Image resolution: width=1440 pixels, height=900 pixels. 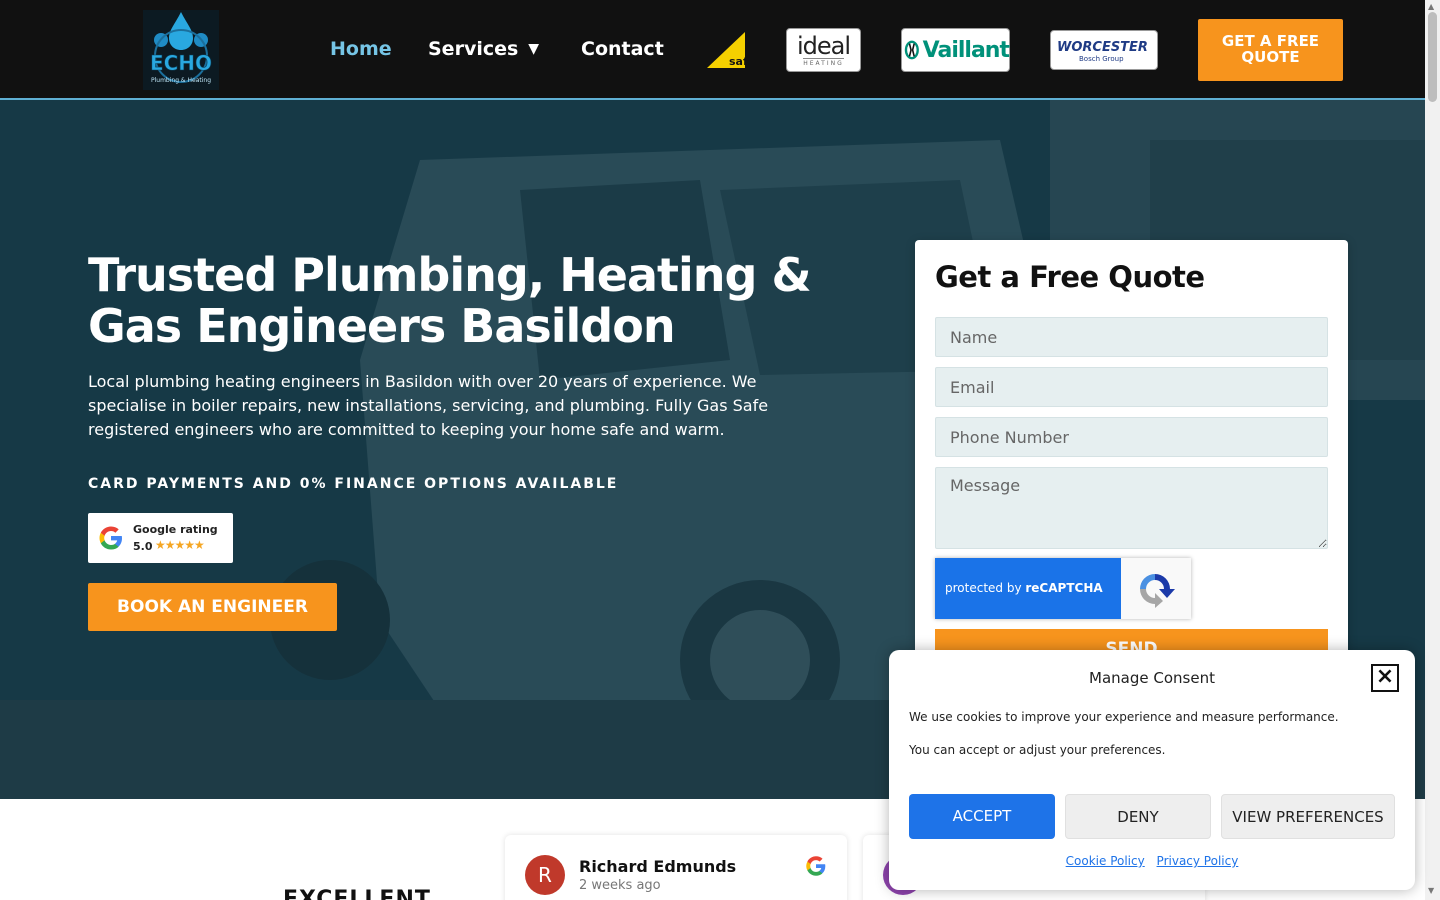 I want to click on recaptcha-brand: reCAPTCHA, so click(x=1064, y=588).